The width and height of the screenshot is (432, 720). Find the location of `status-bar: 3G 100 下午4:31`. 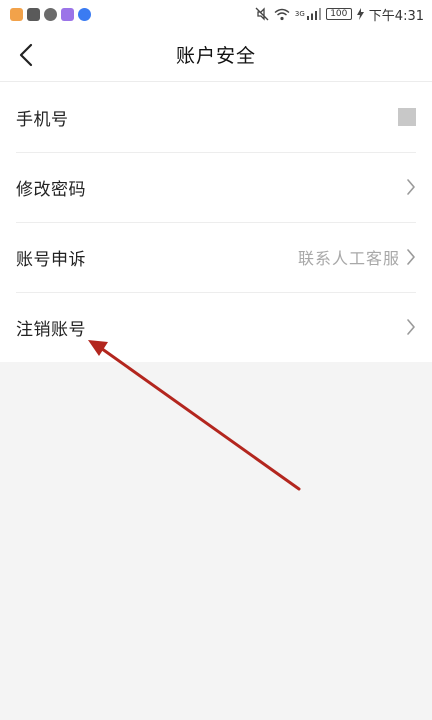

status-bar: 3G 100 下午4:31 is located at coordinates (216, 14).